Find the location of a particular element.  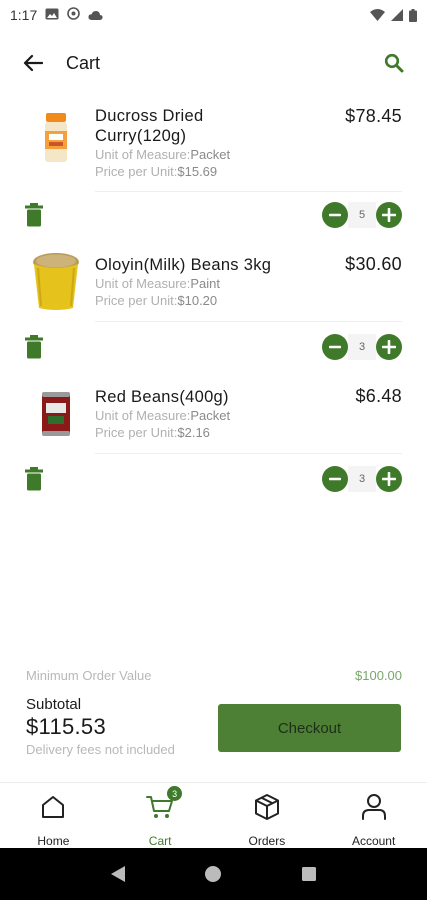

system-back-button is located at coordinates (118, 874).